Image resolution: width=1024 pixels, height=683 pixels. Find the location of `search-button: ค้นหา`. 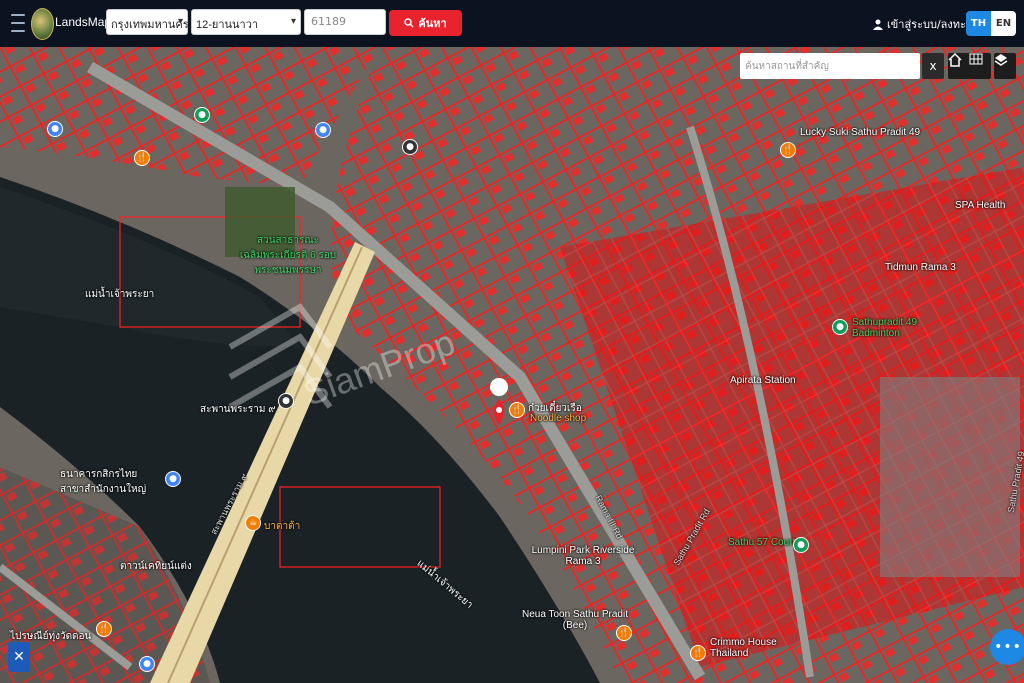

search-button: ค้นหา is located at coordinates (425, 23).